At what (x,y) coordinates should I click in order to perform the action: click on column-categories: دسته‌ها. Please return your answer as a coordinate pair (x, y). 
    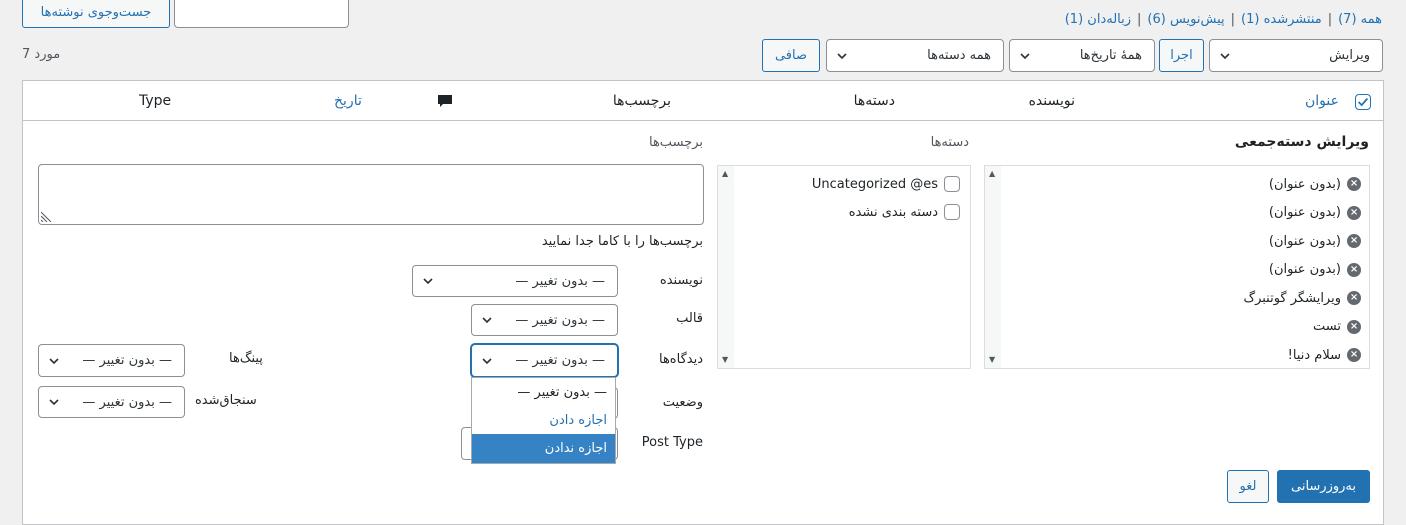
    Looking at the image, I should click on (874, 101).